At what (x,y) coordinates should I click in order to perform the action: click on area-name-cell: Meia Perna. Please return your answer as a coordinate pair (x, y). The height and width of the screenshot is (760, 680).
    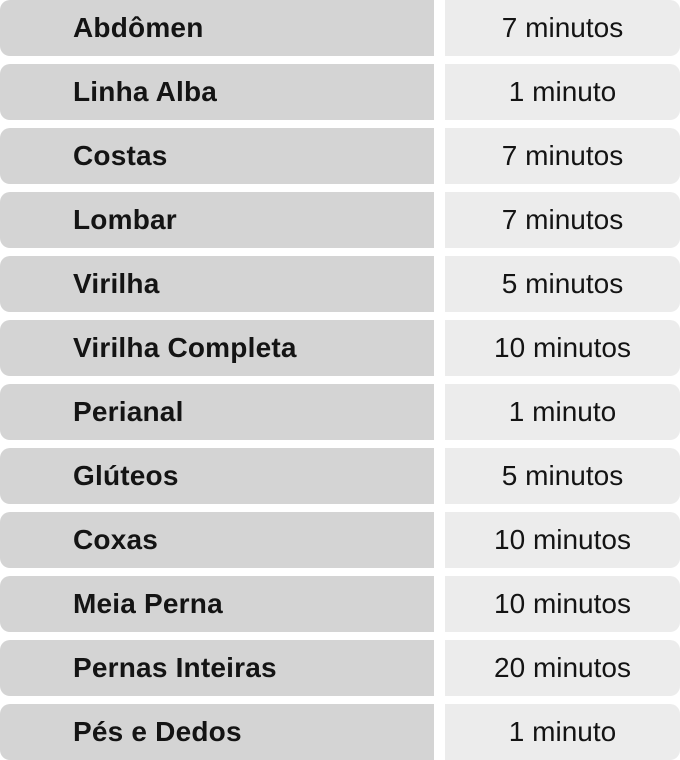
    Looking at the image, I should click on (217, 604).